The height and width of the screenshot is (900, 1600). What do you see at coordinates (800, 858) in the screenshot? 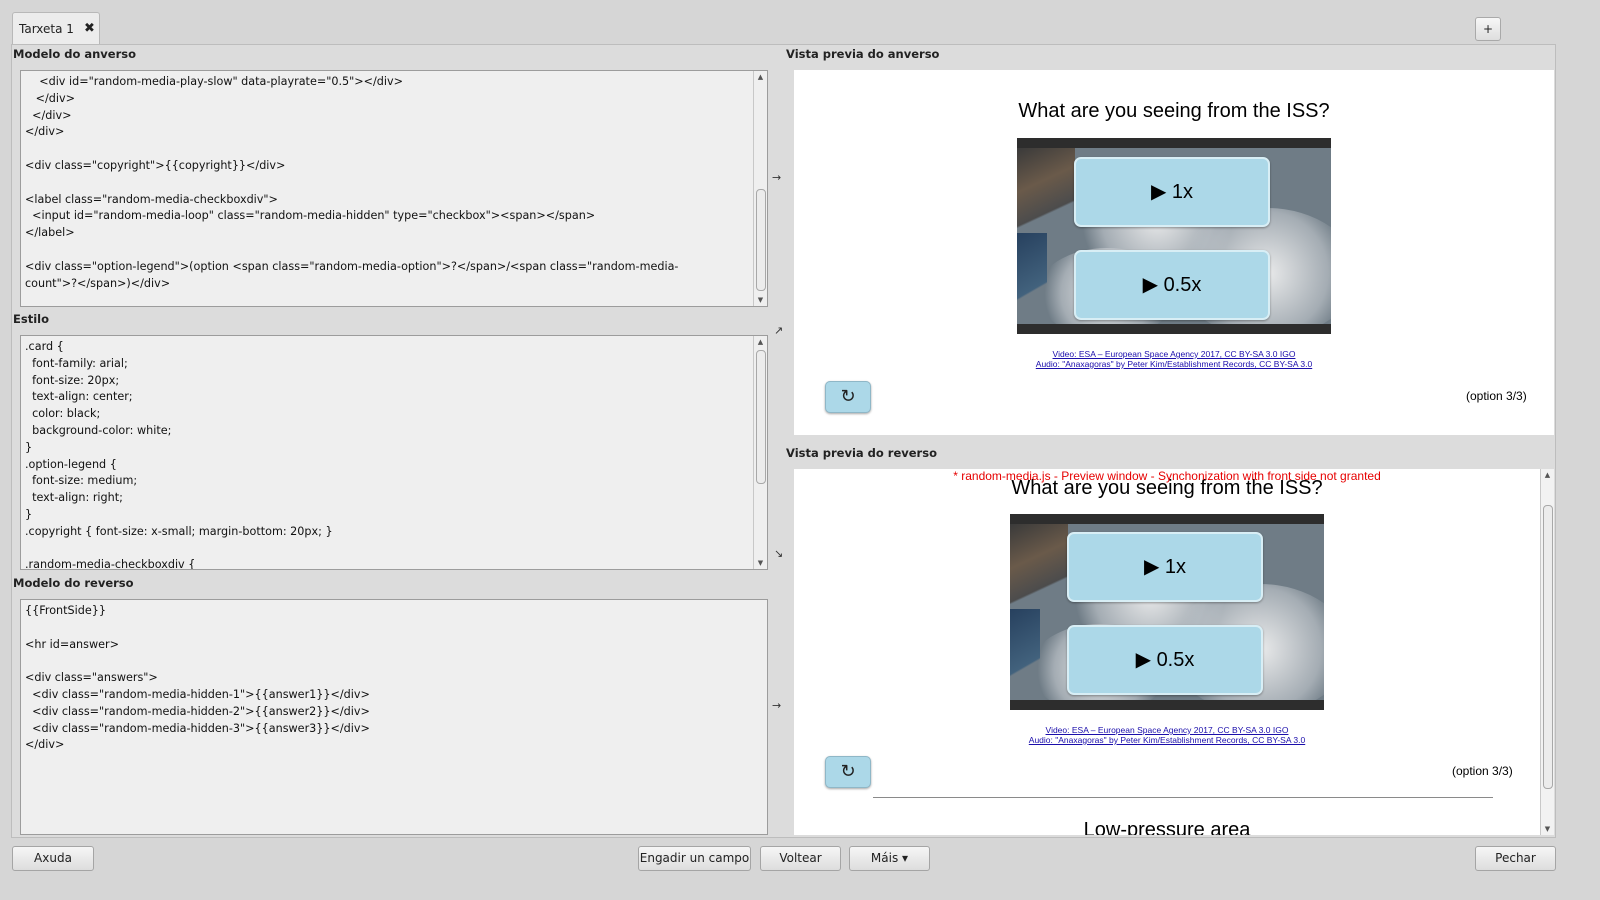
I see `flip-button: Voltear` at bounding box center [800, 858].